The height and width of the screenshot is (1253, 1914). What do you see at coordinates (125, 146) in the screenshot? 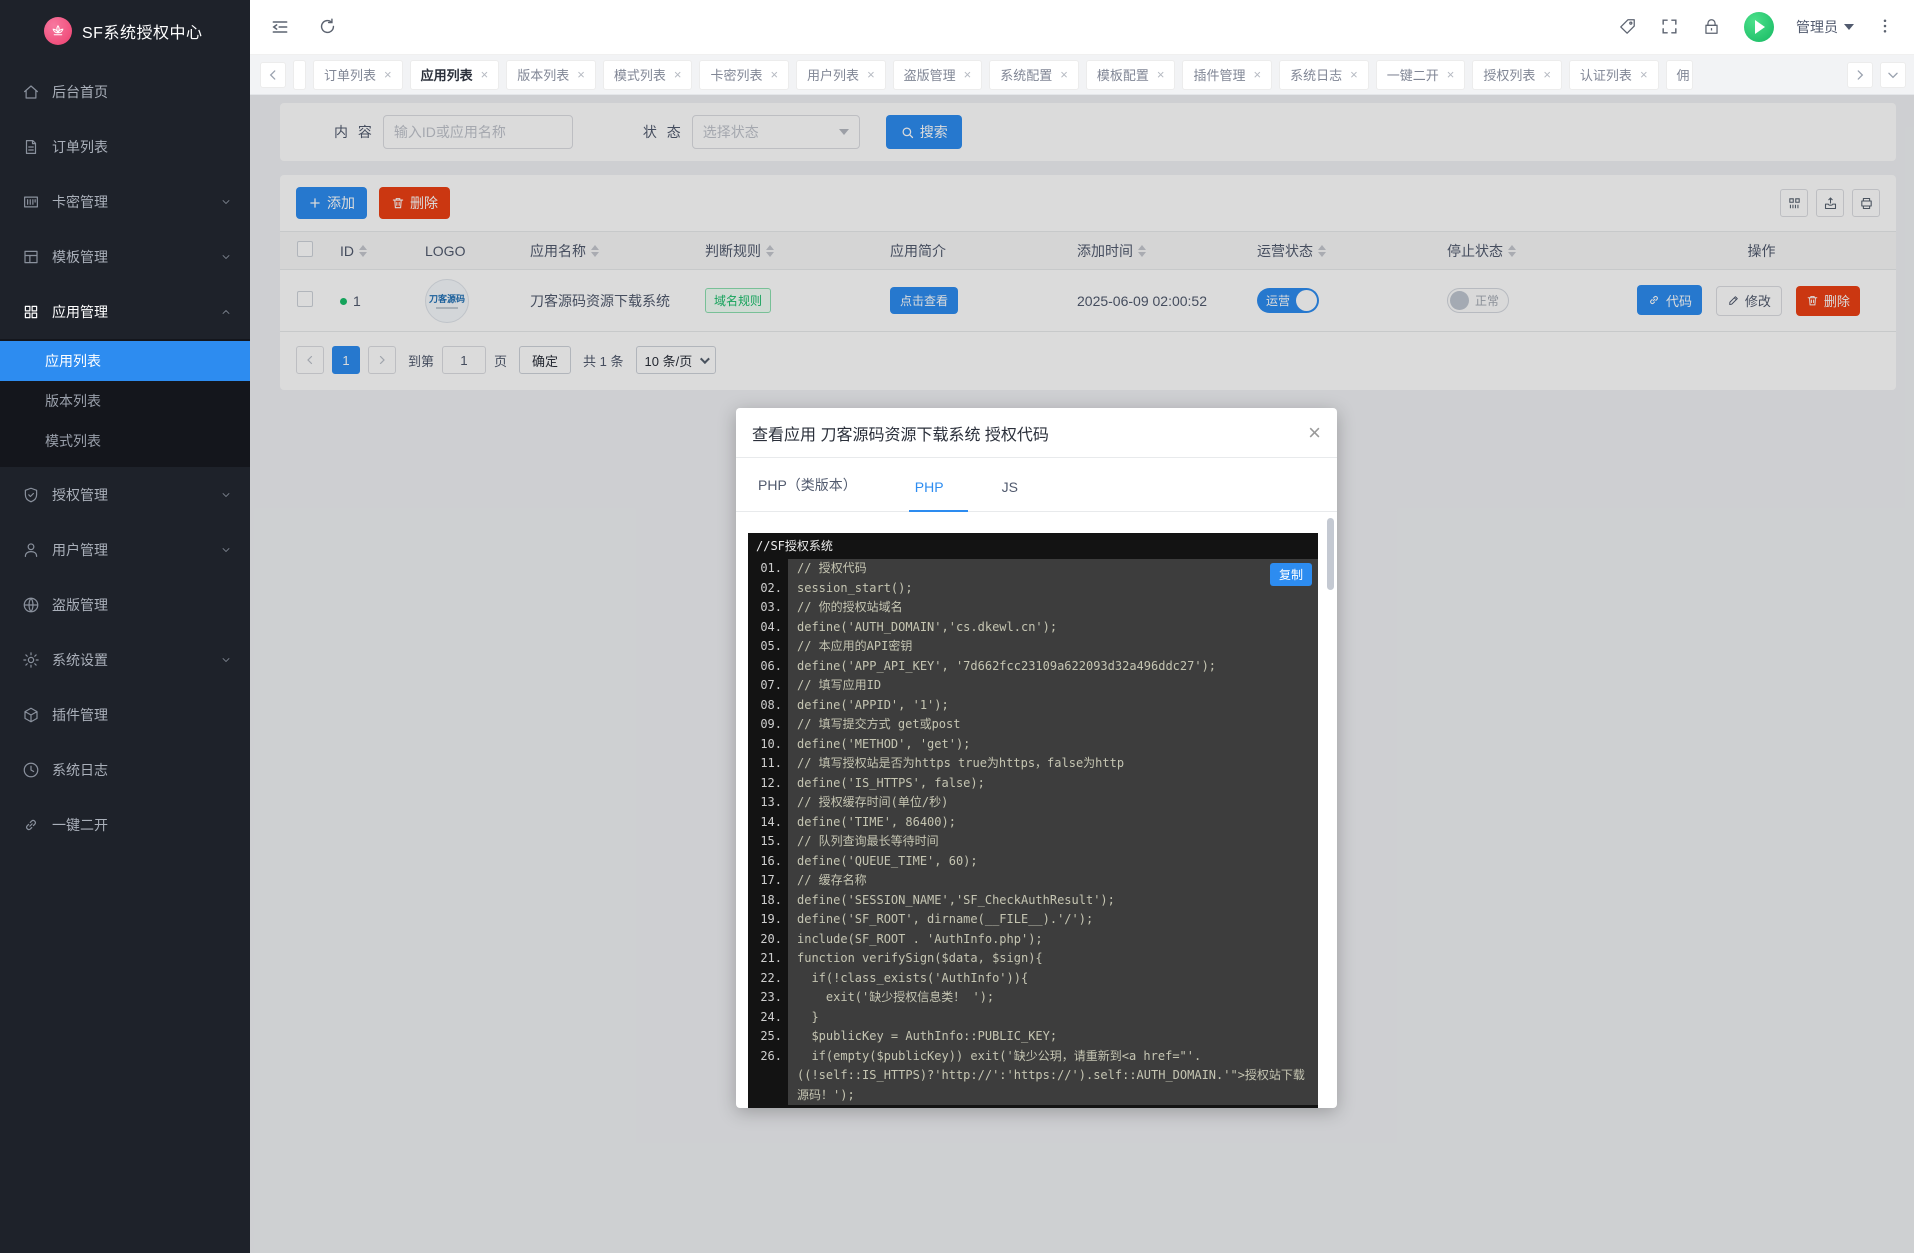
I see `sidebar-item-订单列表: 订单列表` at bounding box center [125, 146].